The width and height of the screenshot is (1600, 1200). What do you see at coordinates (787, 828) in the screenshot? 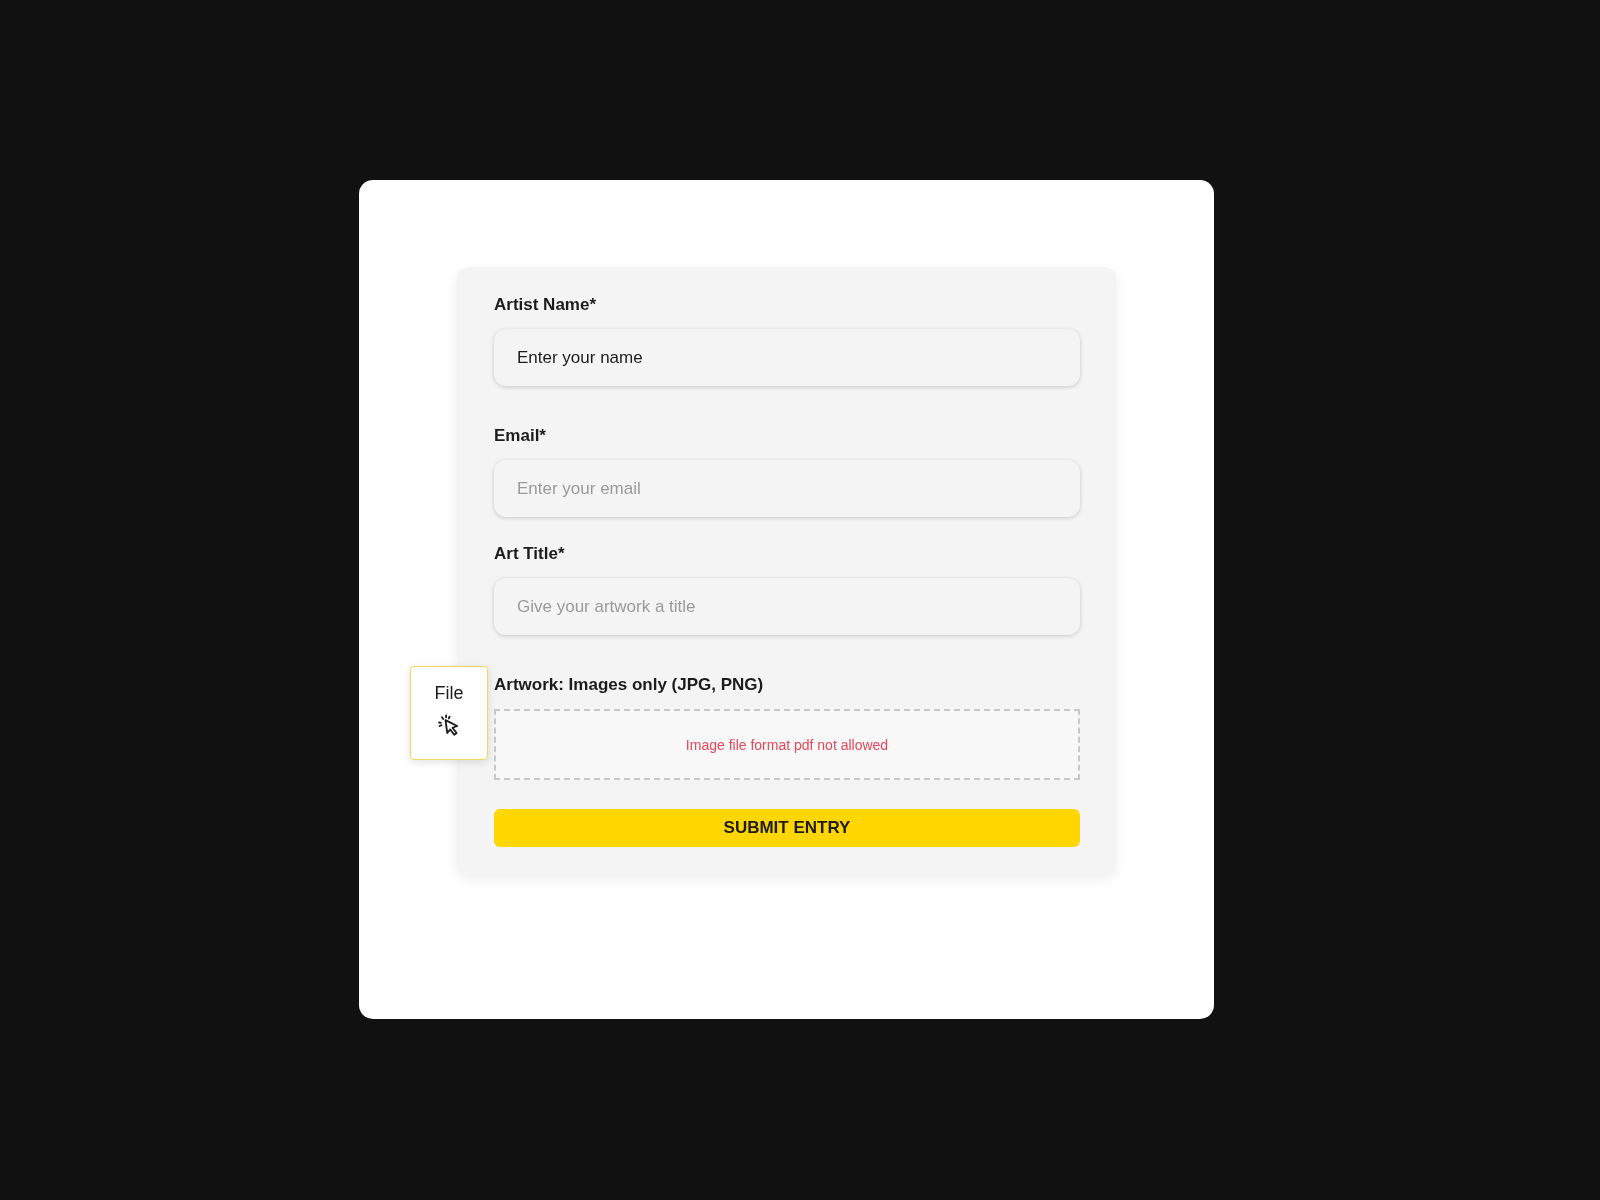
I see `submit-button: SUBMIT ENTRY` at bounding box center [787, 828].